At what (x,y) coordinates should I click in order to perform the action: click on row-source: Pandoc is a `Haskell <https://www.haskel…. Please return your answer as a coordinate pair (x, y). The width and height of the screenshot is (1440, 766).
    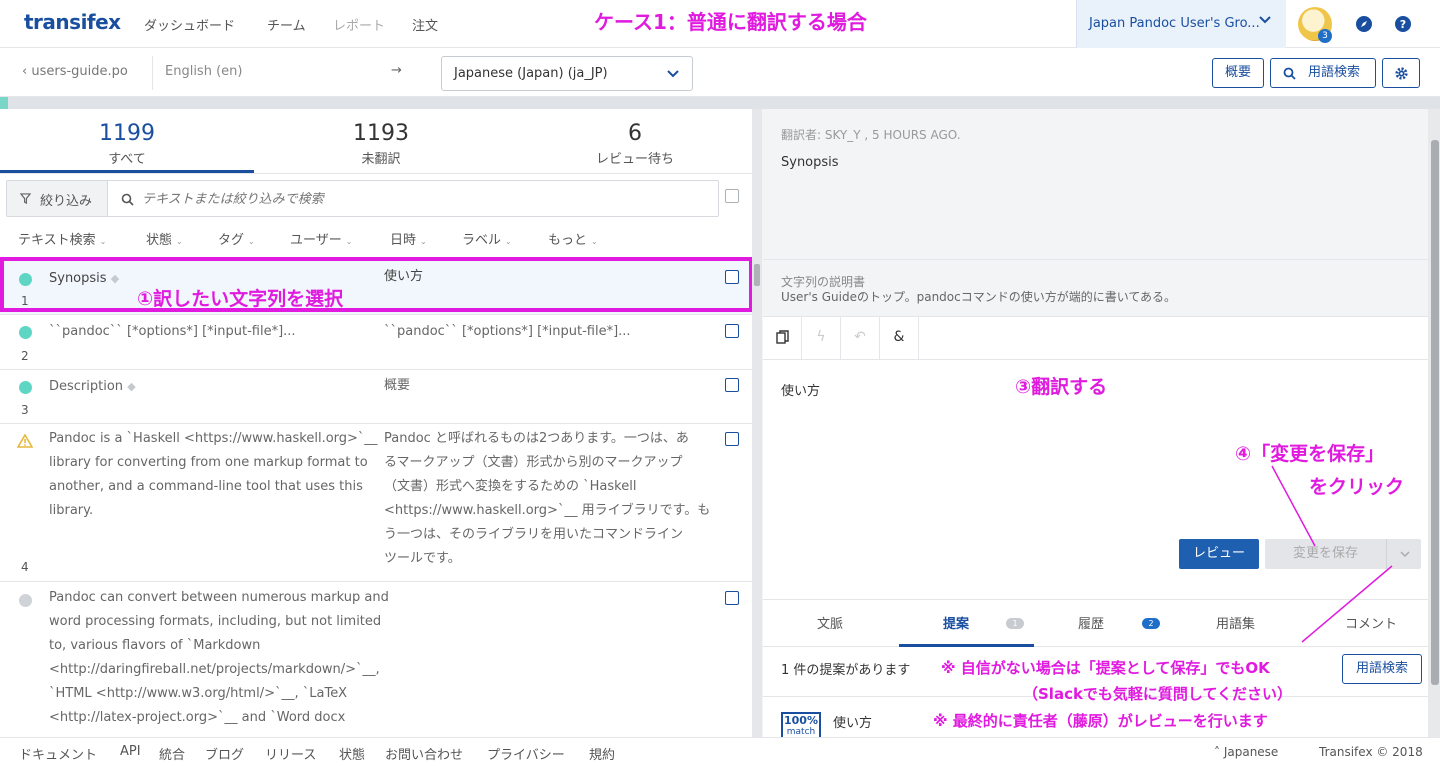
    Looking at the image, I should click on (213, 475).